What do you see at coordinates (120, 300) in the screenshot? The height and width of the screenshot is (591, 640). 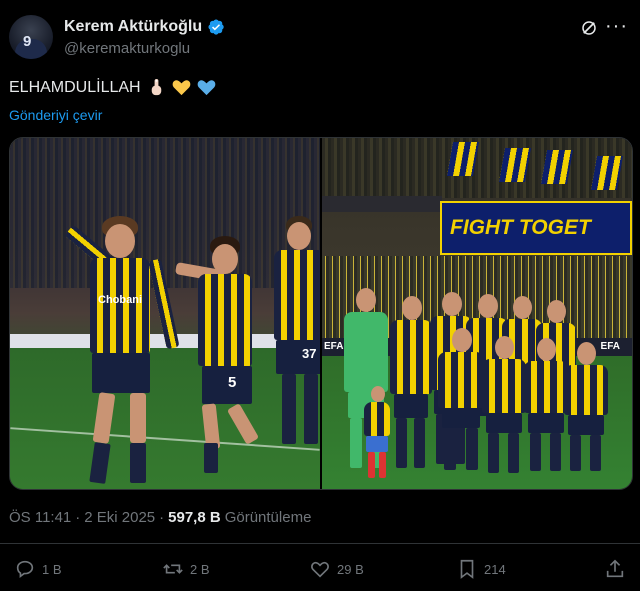 I see `sponsor-text: Chobani` at bounding box center [120, 300].